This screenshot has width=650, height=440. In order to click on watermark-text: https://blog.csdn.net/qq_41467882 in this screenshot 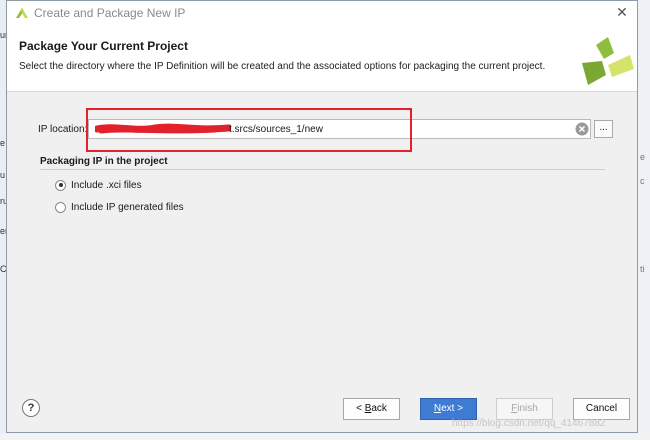, I will do `click(529, 423)`.